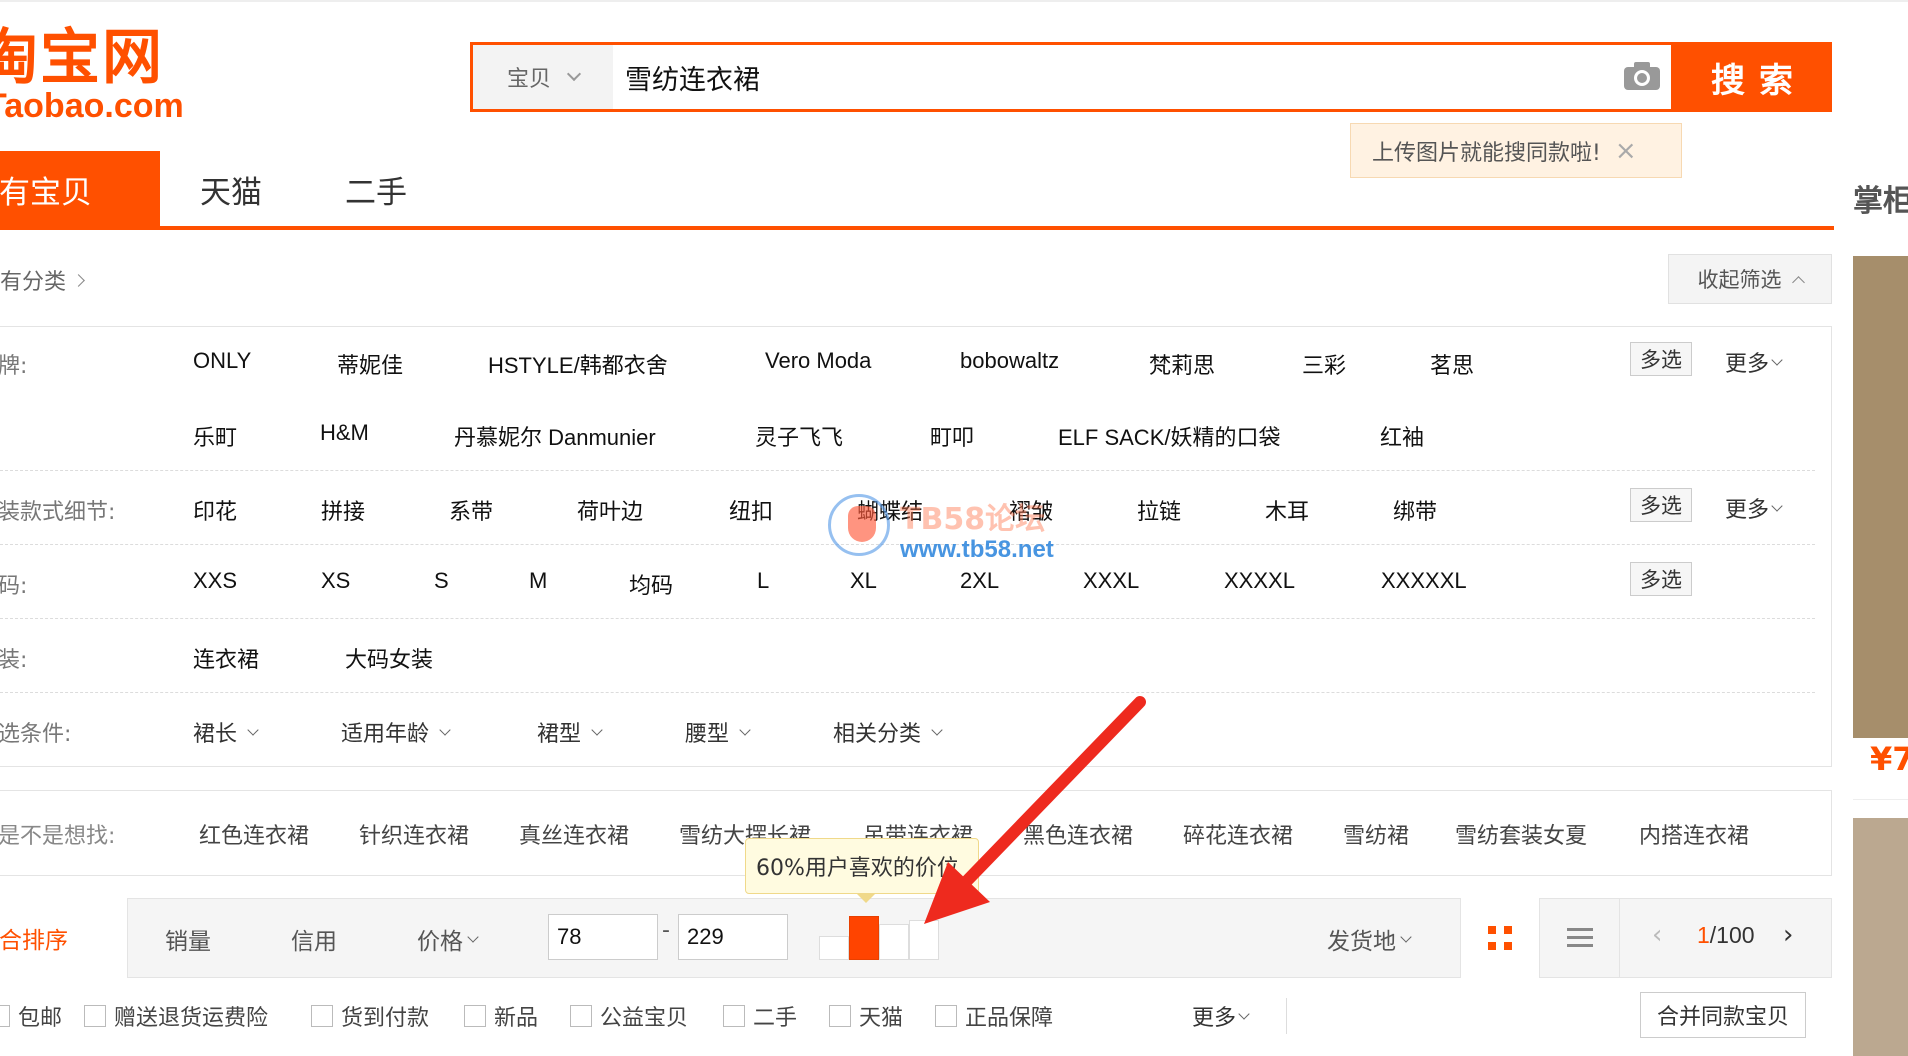  What do you see at coordinates (538, 581) in the screenshot?
I see `size-item: M` at bounding box center [538, 581].